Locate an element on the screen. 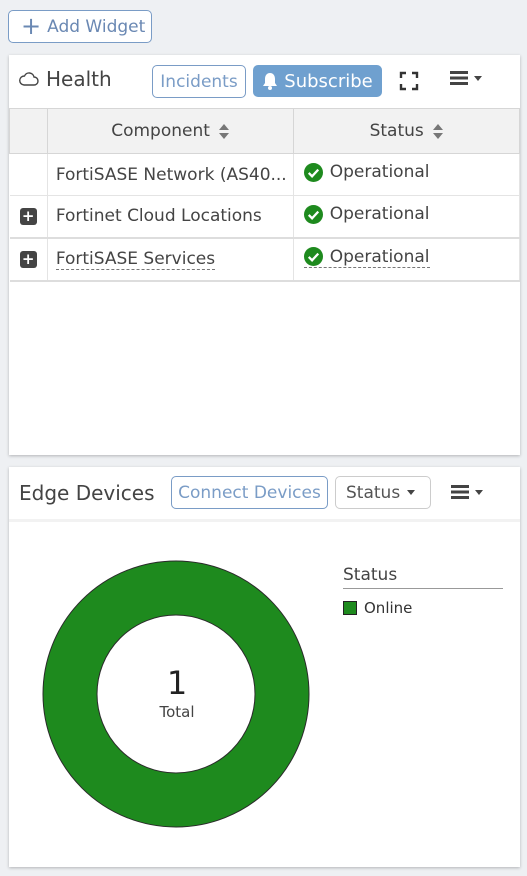 The height and width of the screenshot is (876, 527). bell-icon is located at coordinates (270, 81).